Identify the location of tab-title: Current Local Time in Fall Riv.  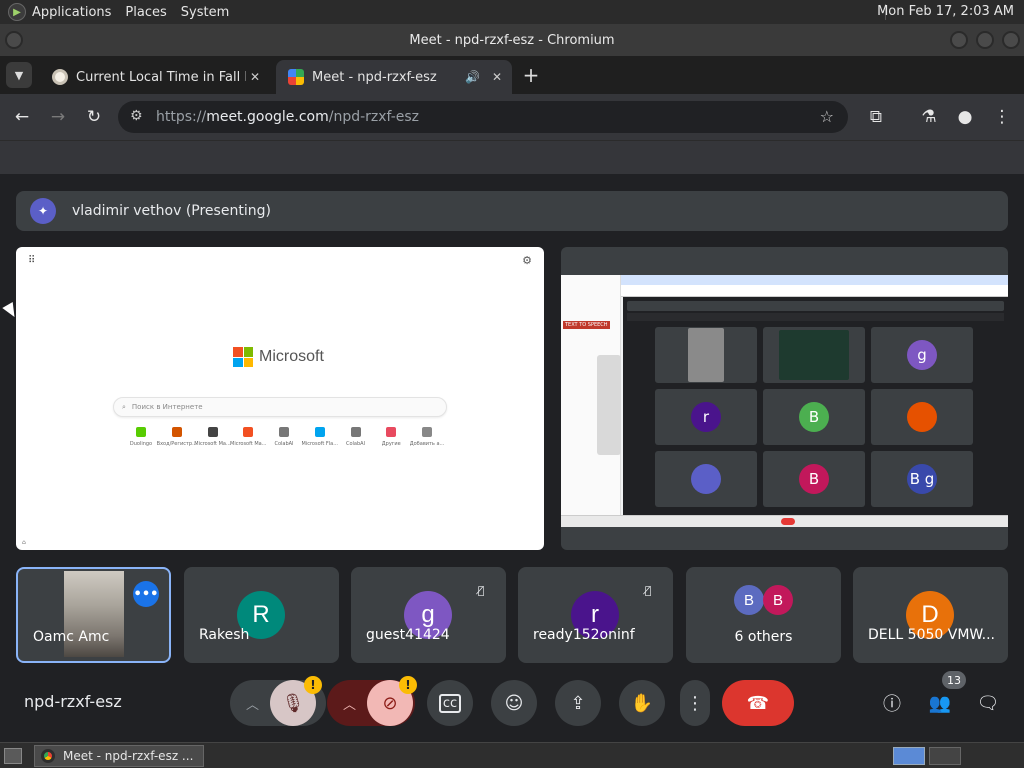
(161, 77).